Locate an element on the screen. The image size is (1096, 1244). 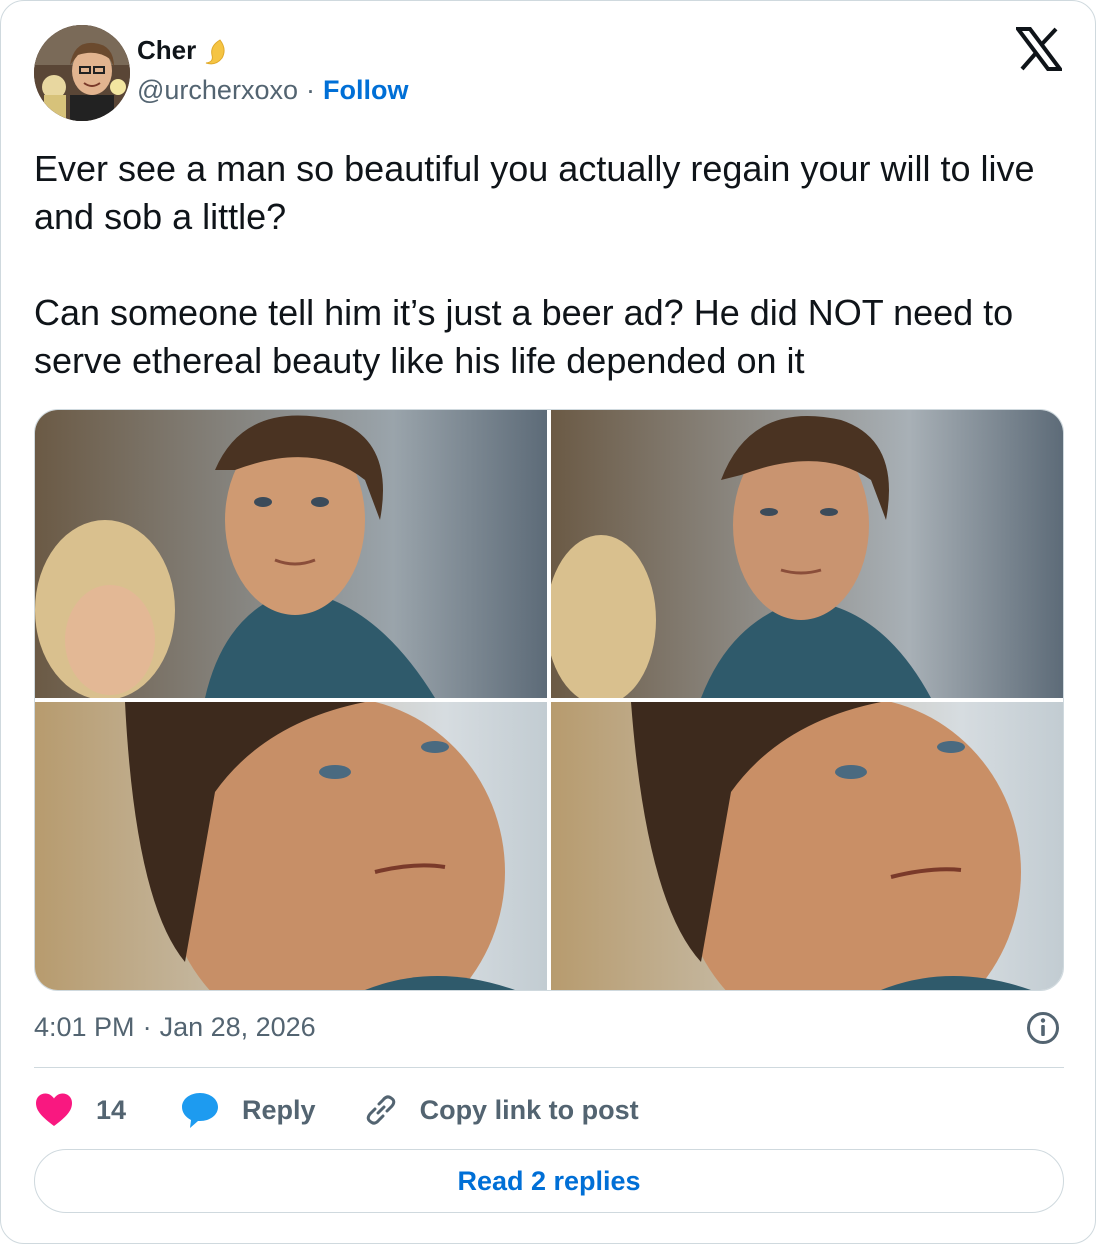
post-header: Cher @urcherxoxo · Follow is located at coordinates (549, 73).